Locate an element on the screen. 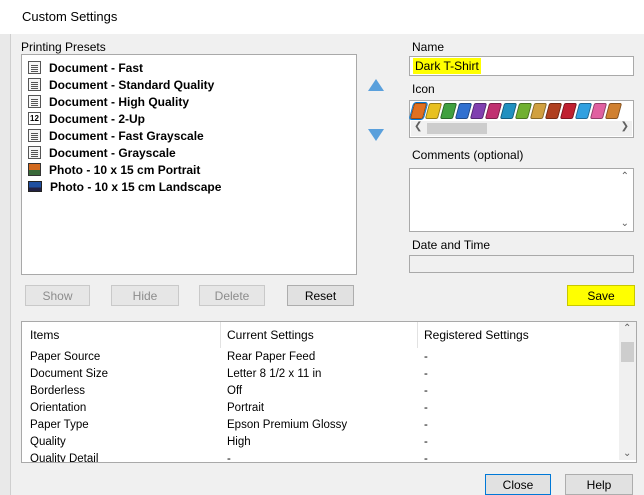 The width and height of the screenshot is (644, 495). table-cell: Paper Type is located at coordinates (59, 425).